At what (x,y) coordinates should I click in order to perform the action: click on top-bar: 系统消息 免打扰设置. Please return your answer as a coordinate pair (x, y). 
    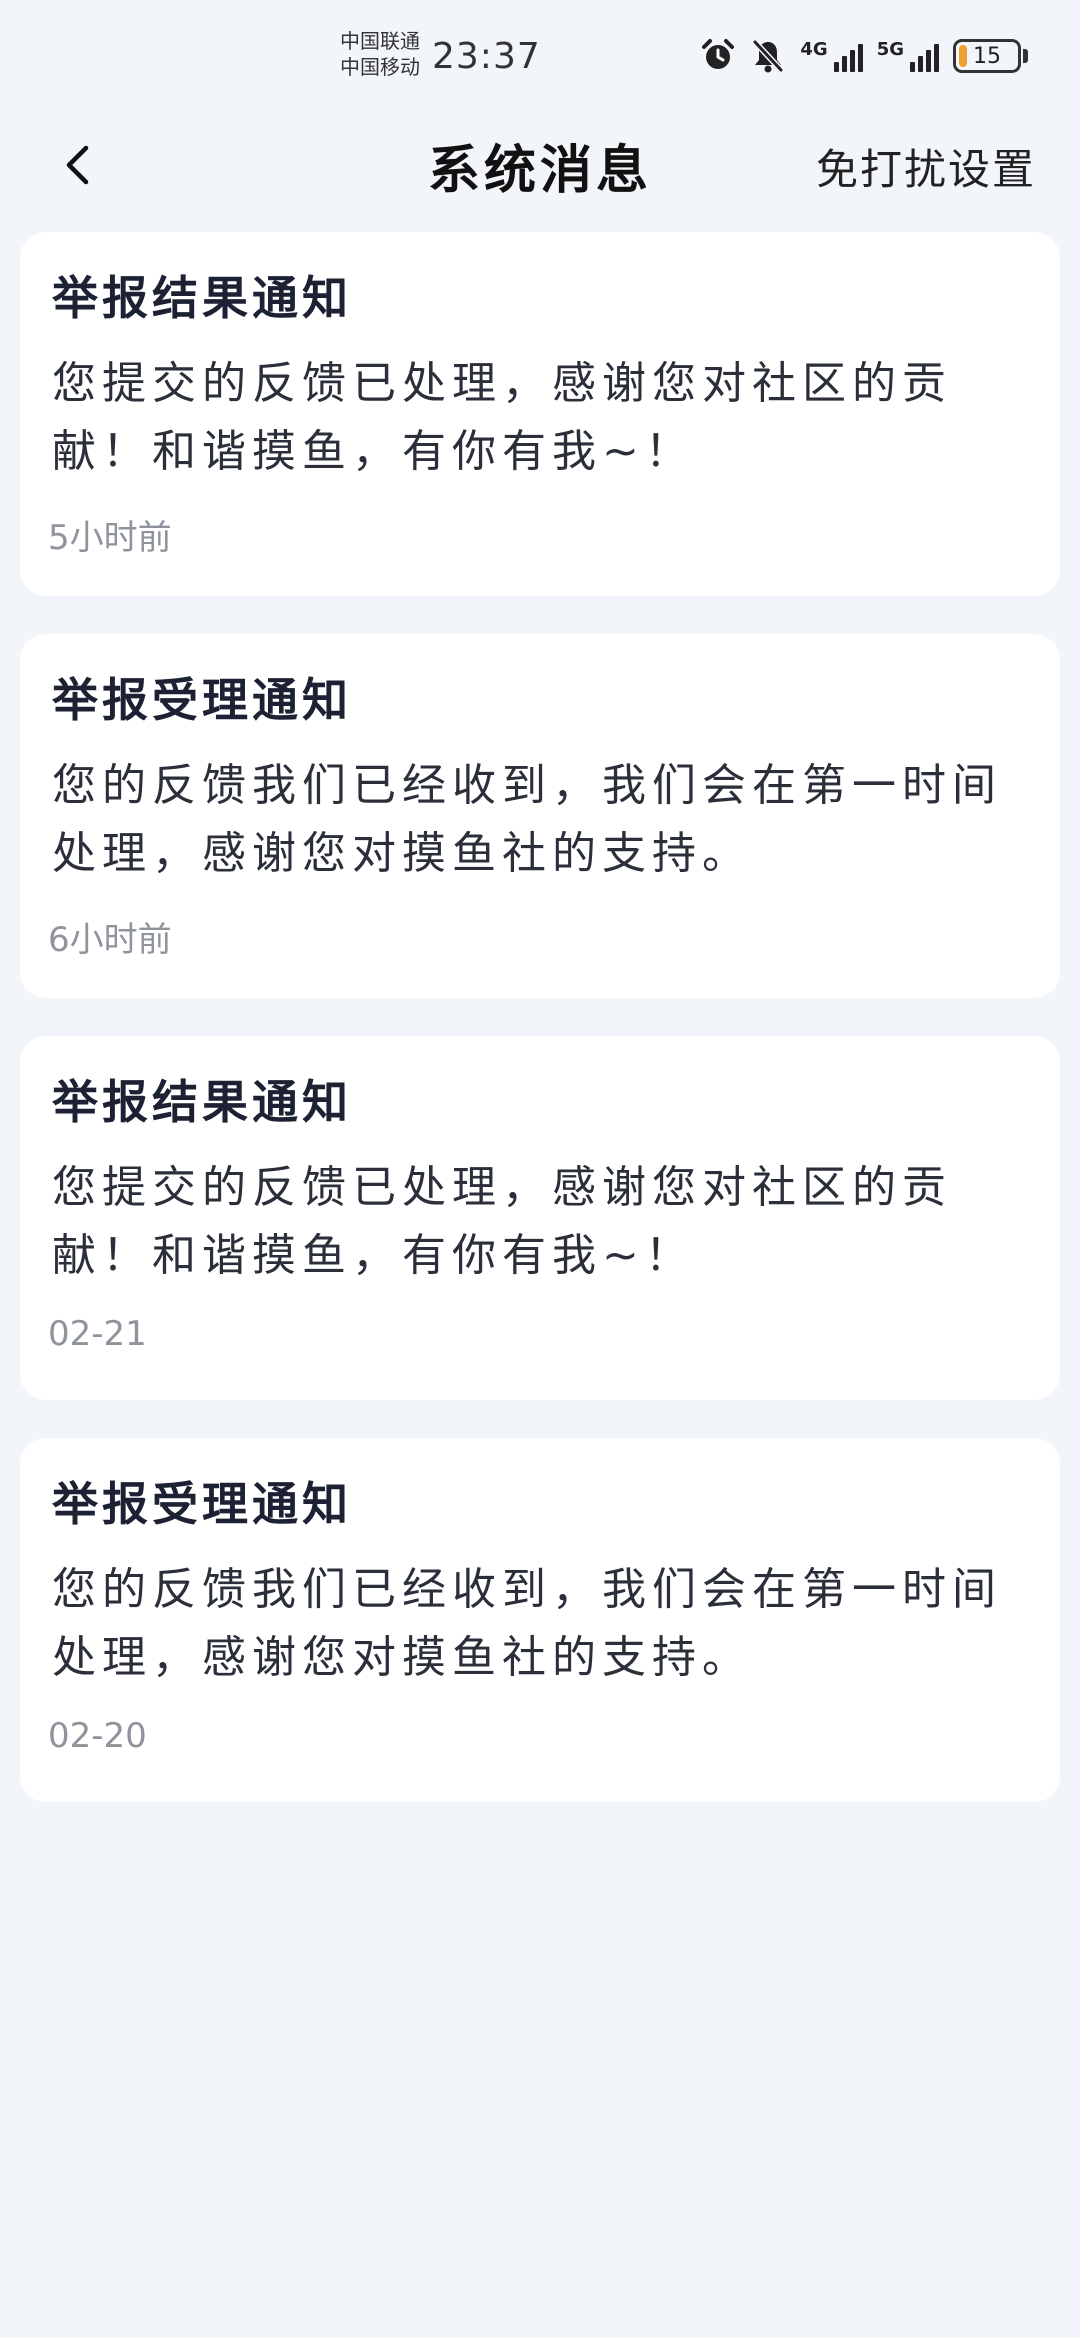
    Looking at the image, I should click on (540, 165).